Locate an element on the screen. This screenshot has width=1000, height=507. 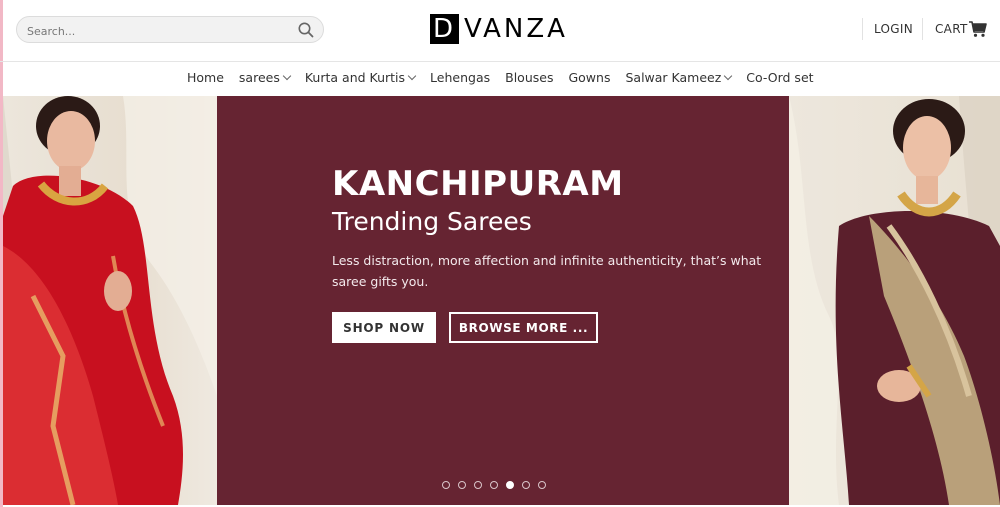
hero-title: KANCHIPURAM is located at coordinates (478, 184).